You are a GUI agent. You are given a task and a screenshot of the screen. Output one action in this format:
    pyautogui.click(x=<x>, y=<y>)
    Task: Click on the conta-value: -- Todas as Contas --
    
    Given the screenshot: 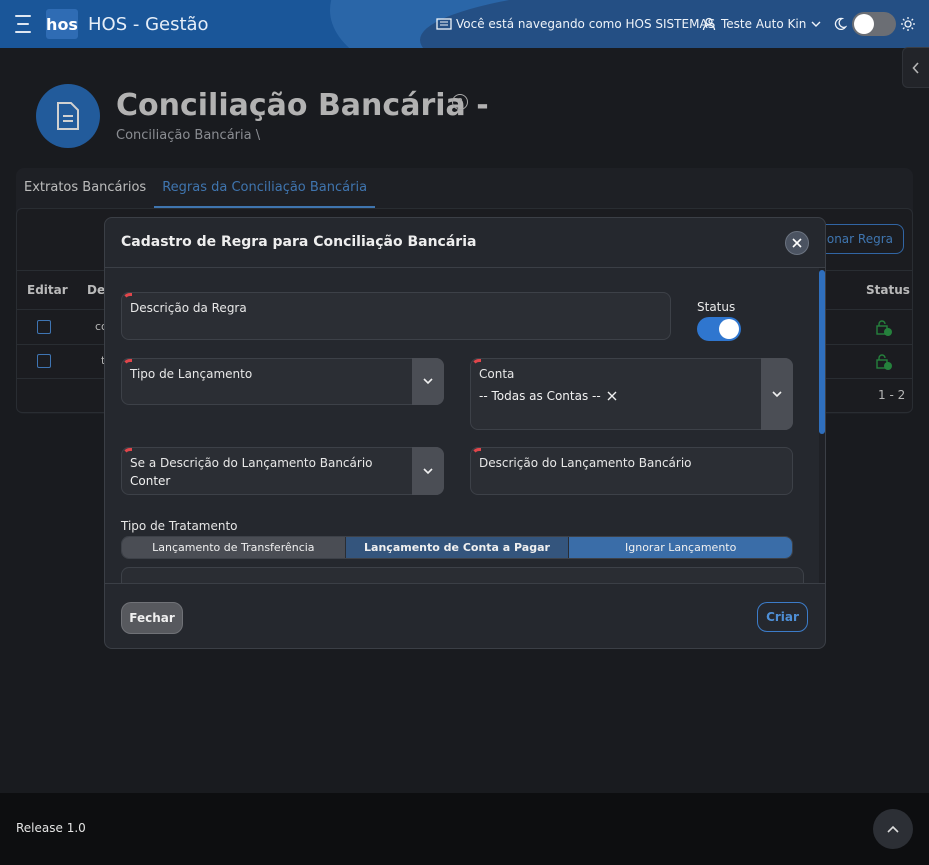 What is the action you would take?
    pyautogui.click(x=540, y=396)
    